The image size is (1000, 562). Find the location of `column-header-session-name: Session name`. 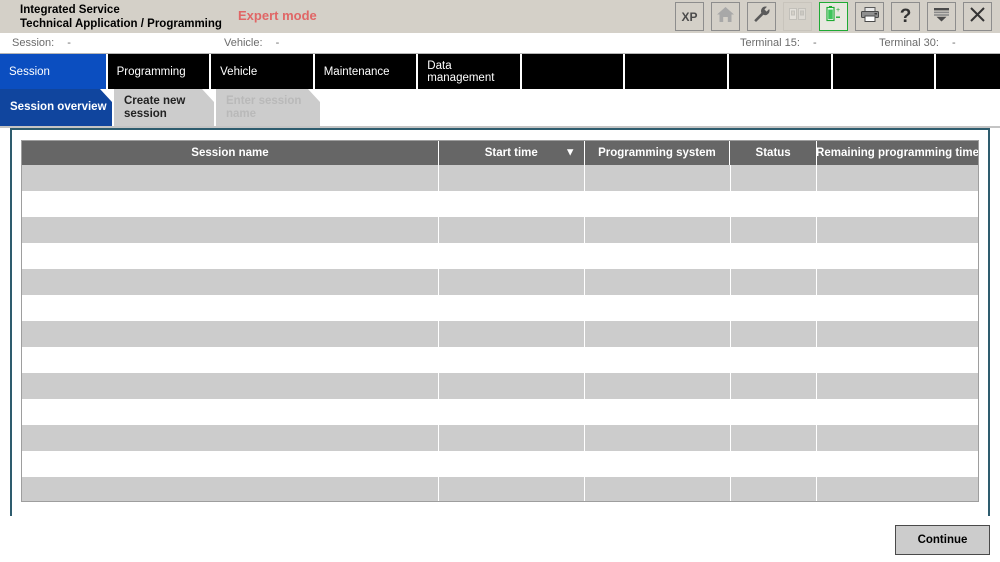

column-header-session-name: Session name is located at coordinates (230, 153).